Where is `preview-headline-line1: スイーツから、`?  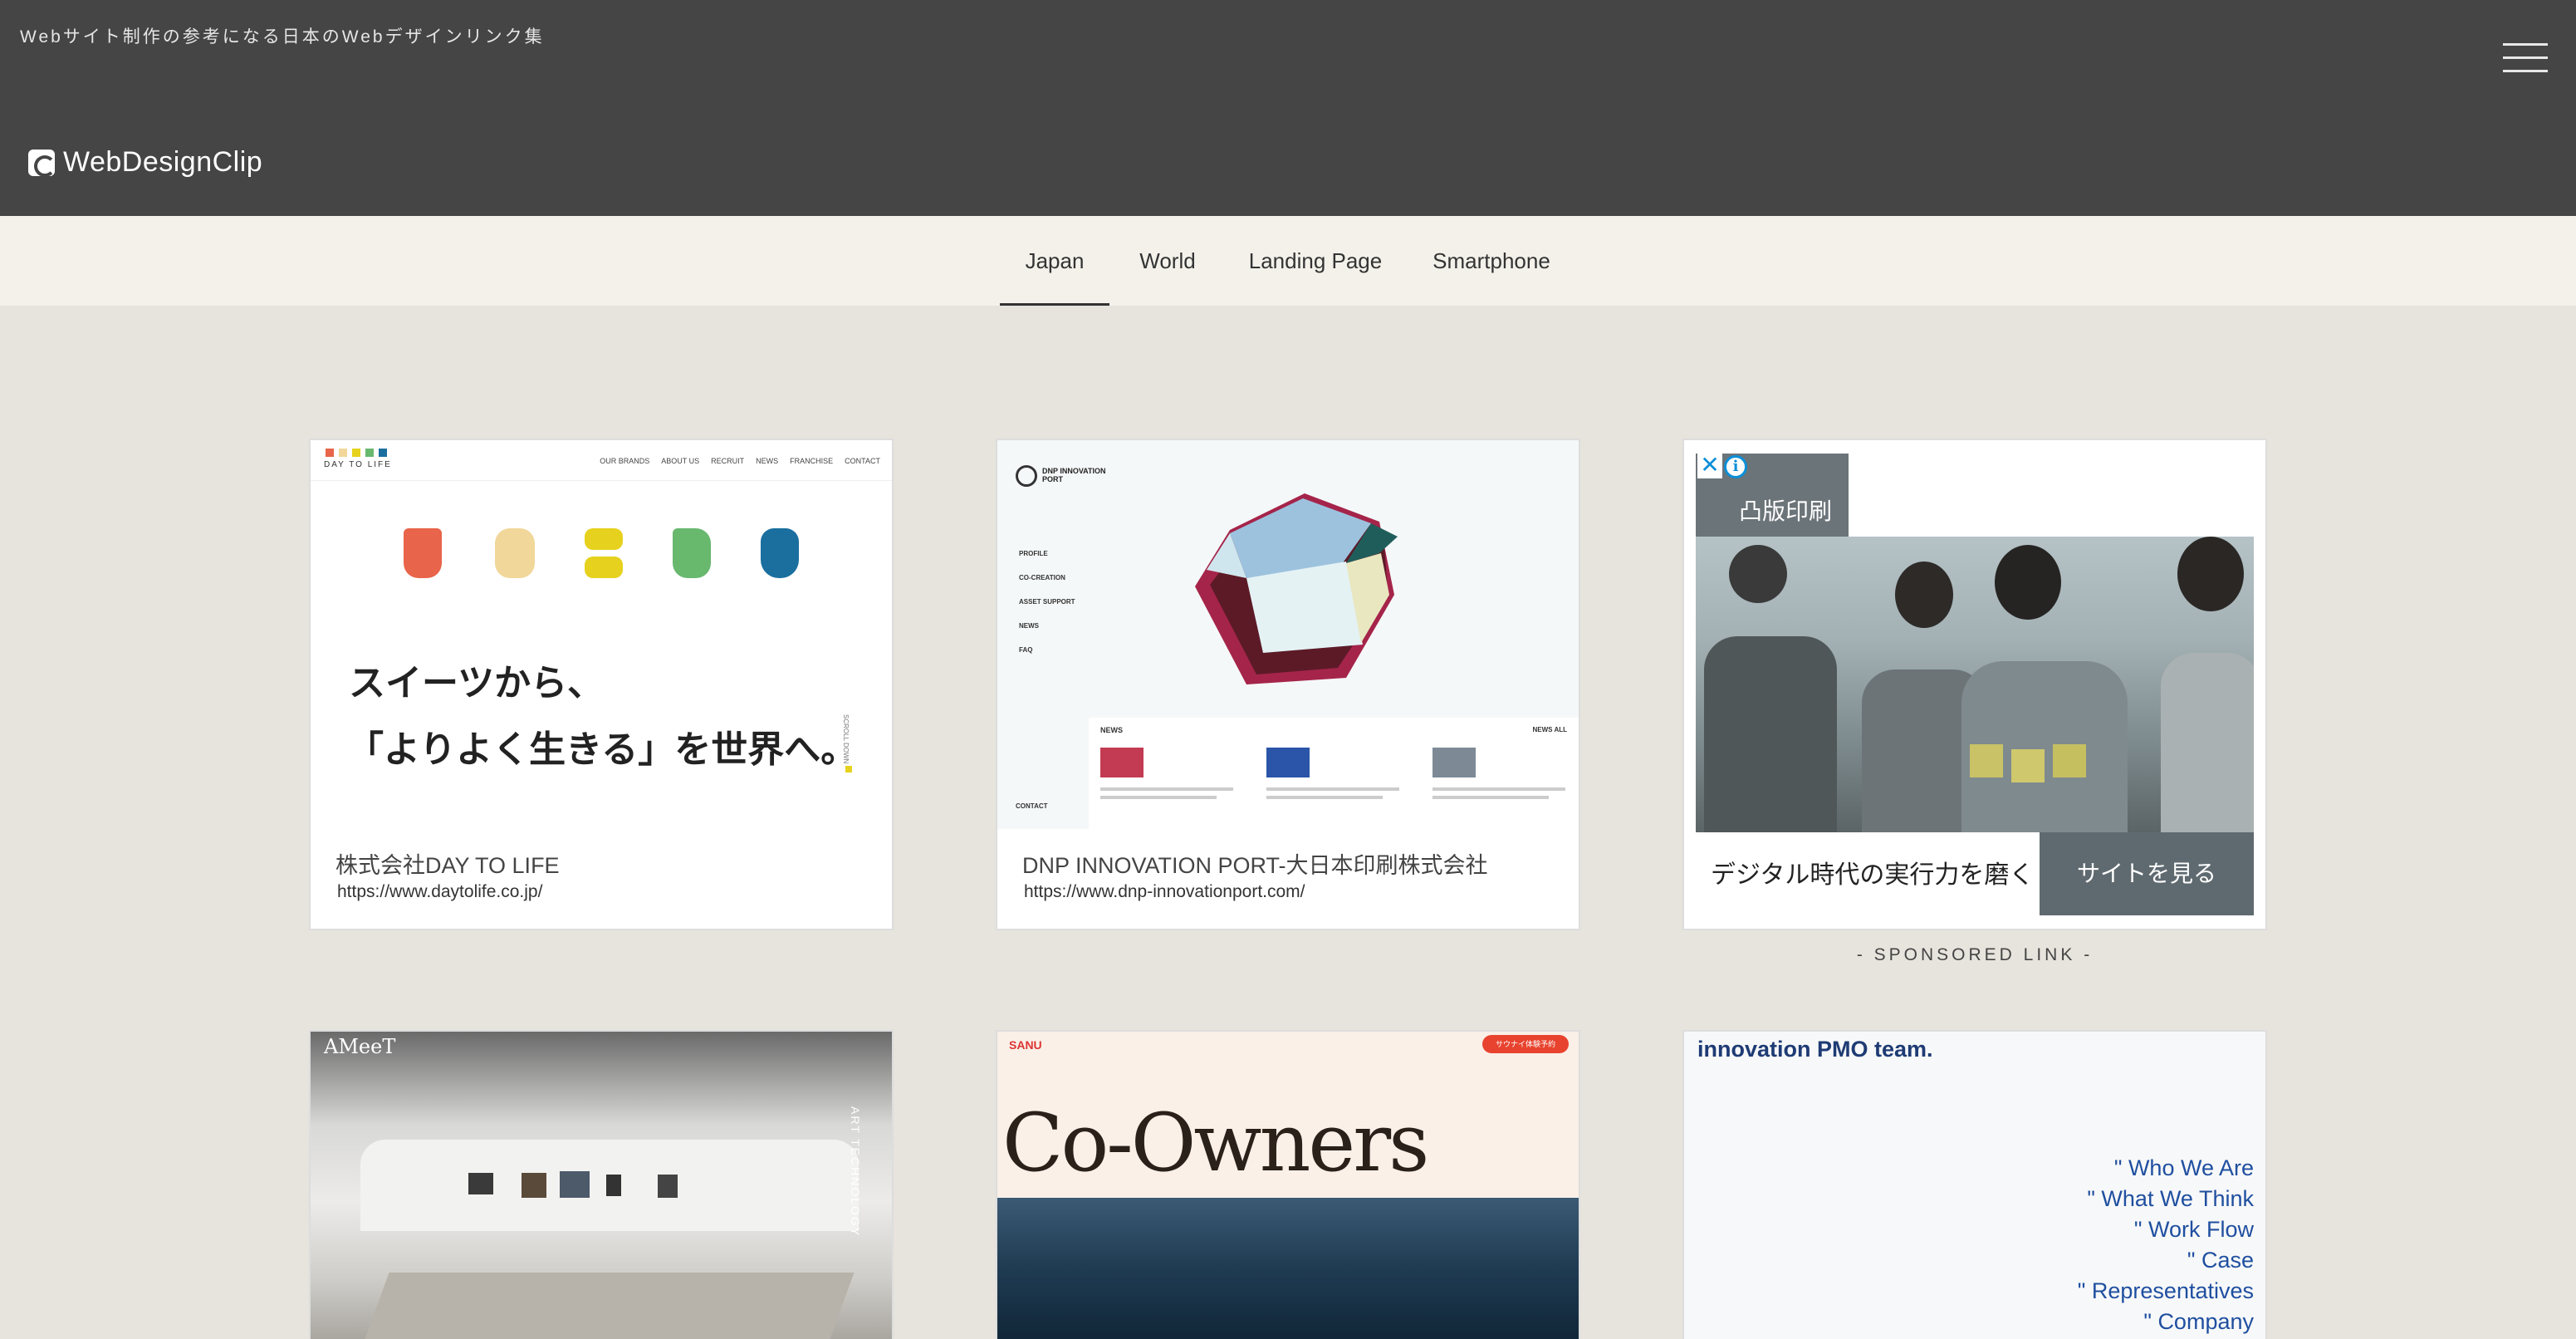
preview-headline-line1: スイーツから、 is located at coordinates (477, 683).